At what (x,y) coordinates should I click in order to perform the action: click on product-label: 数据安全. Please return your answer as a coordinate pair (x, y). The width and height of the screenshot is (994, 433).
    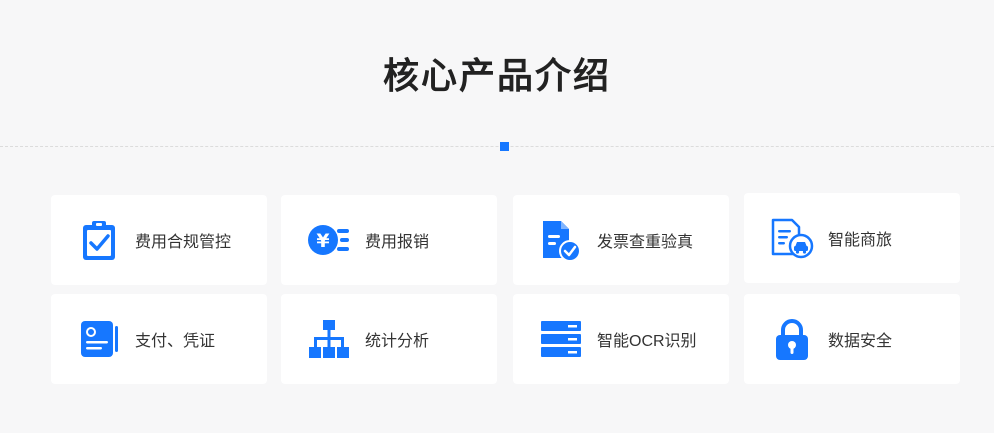
    Looking at the image, I should click on (860, 341).